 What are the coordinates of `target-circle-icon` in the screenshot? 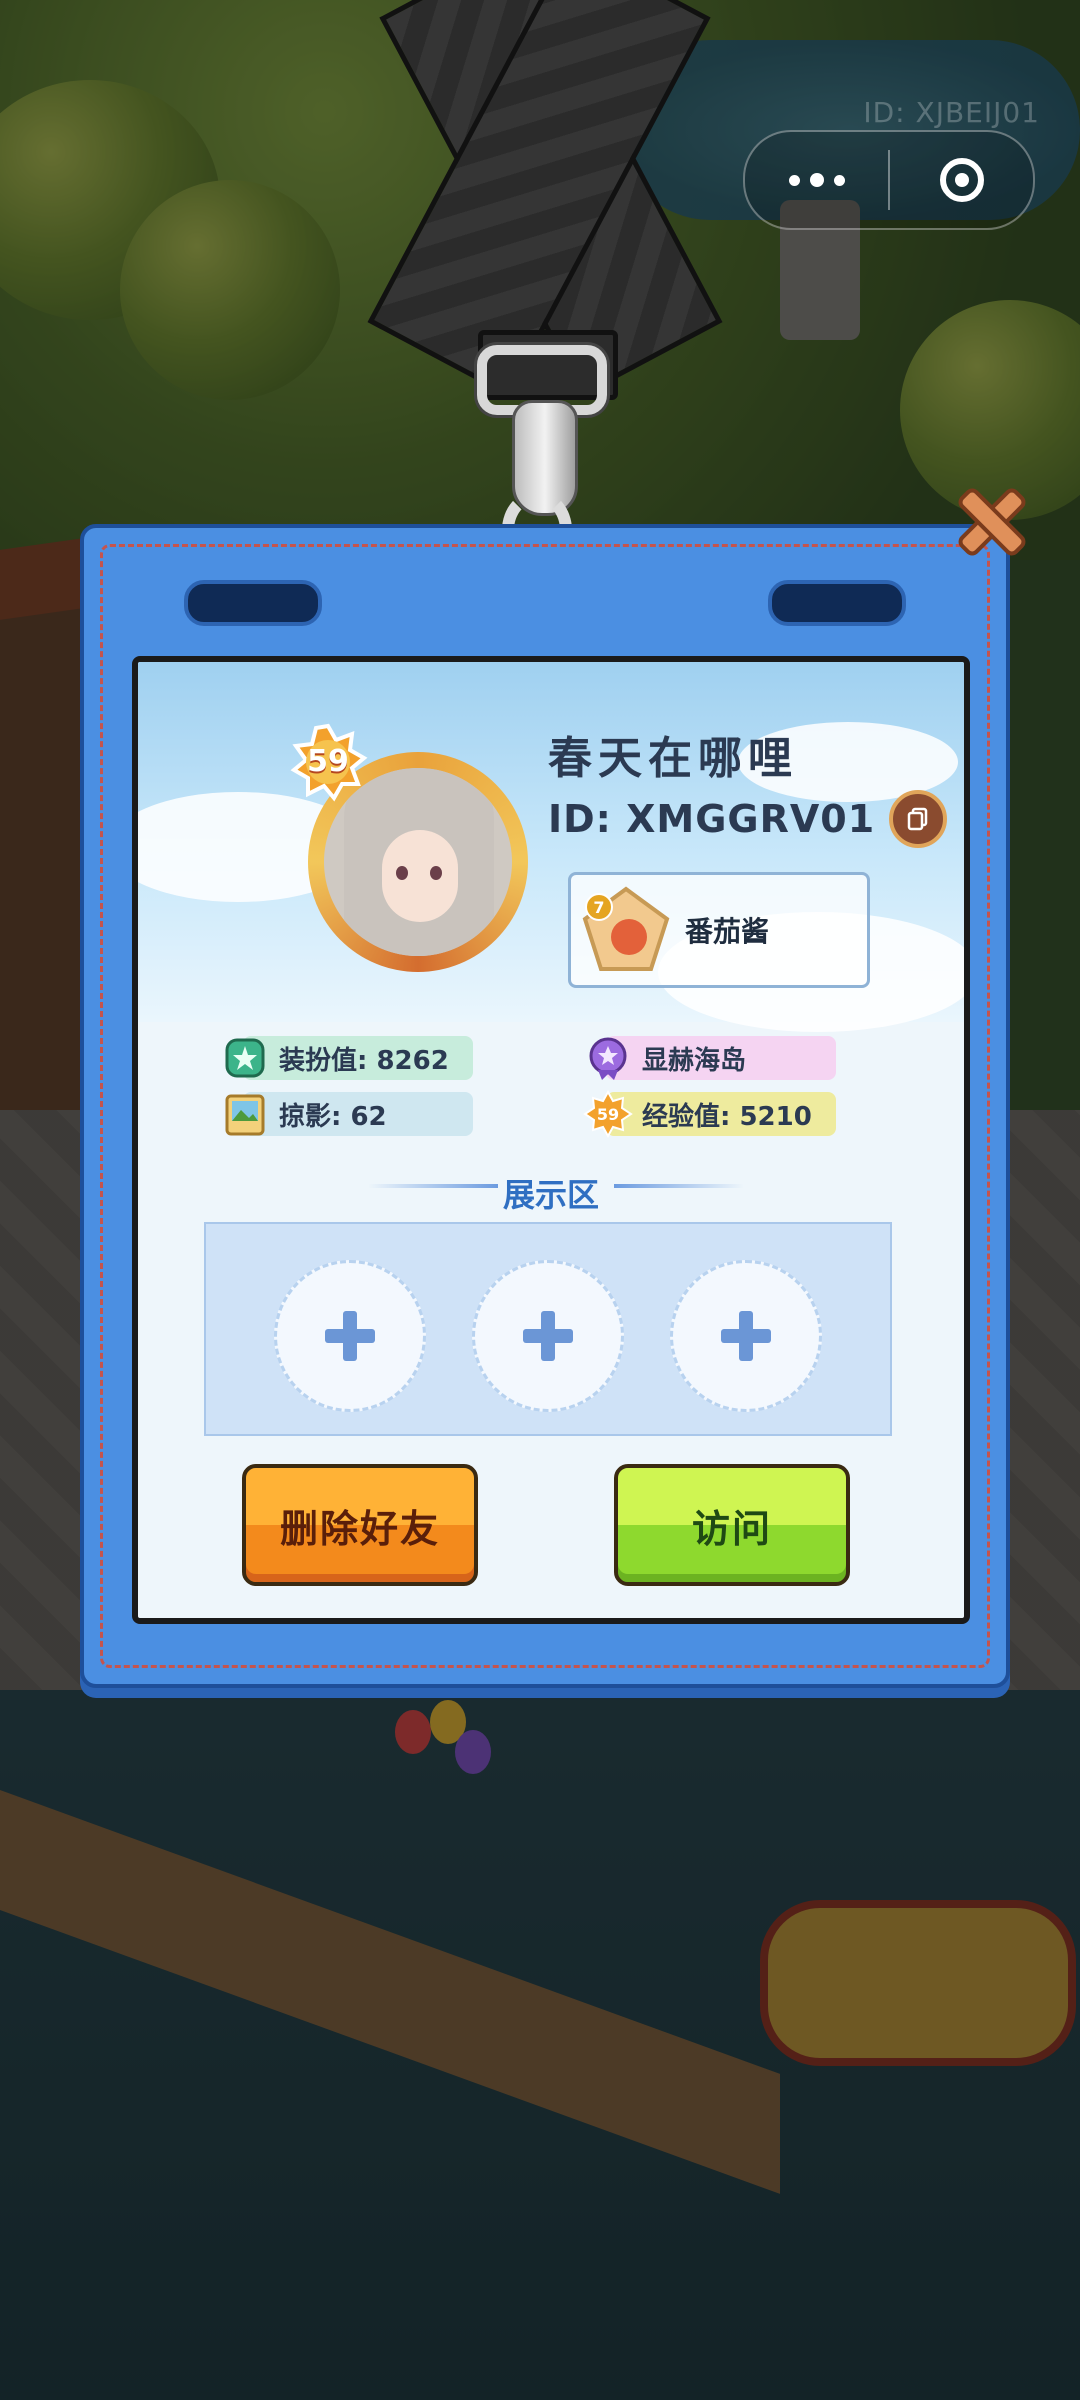 It's located at (961, 180).